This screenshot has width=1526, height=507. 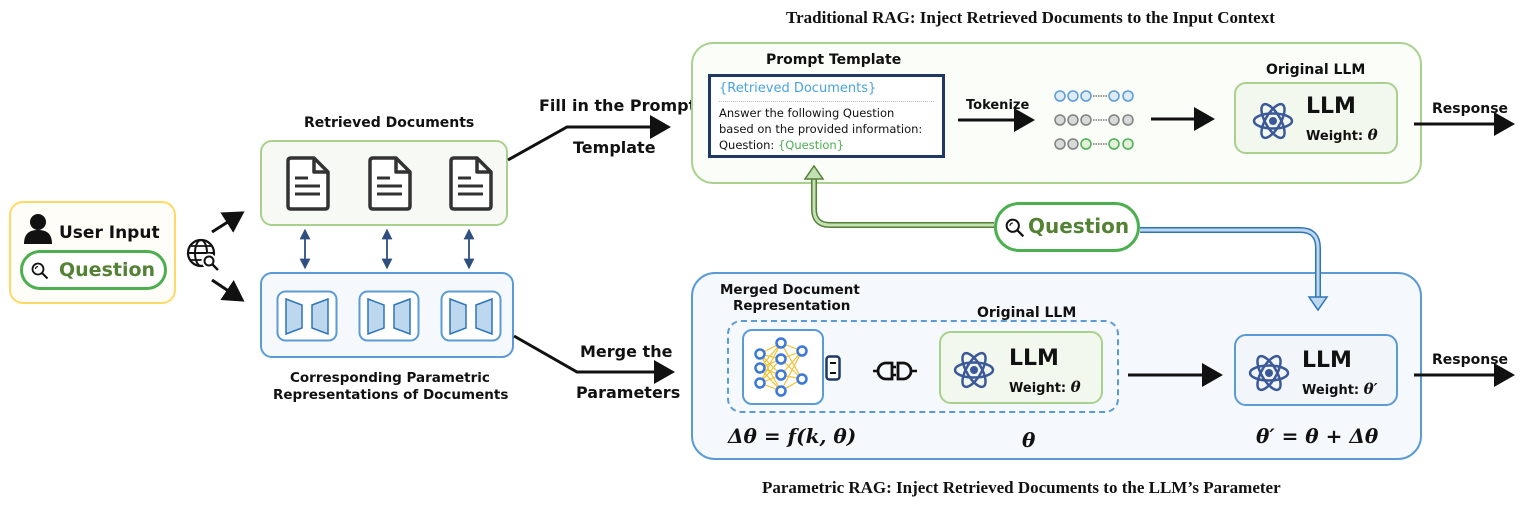 What do you see at coordinates (1470, 360) in the screenshot?
I see `response-bottom-label: Response` at bounding box center [1470, 360].